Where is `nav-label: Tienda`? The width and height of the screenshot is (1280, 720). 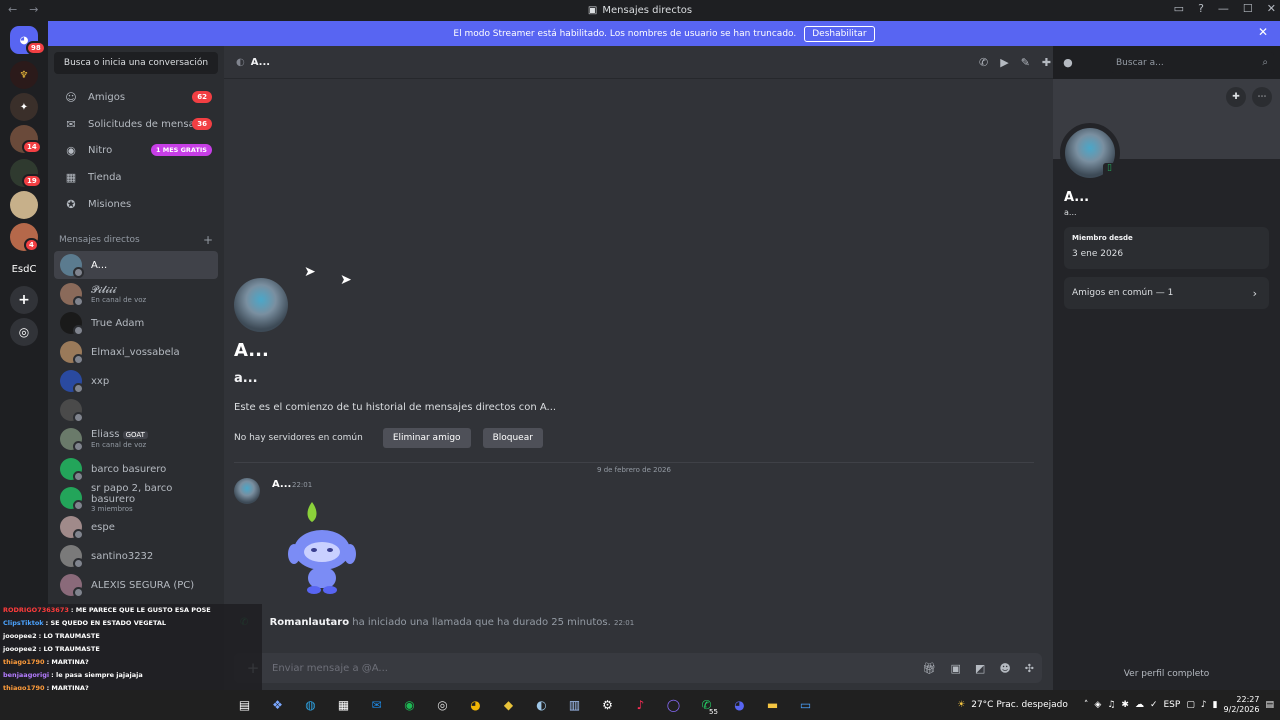
nav-label: Tienda is located at coordinates (105, 177).